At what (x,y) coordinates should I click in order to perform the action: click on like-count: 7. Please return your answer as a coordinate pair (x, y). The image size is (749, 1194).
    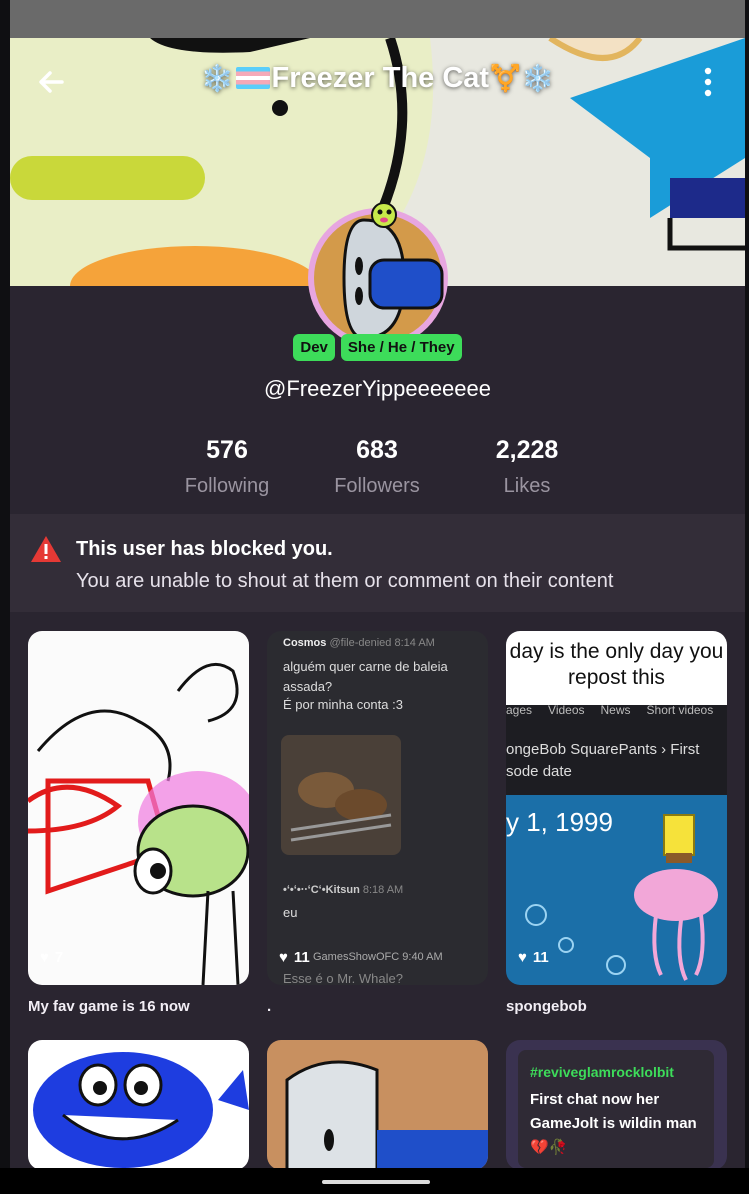
    Looking at the image, I should click on (59, 957).